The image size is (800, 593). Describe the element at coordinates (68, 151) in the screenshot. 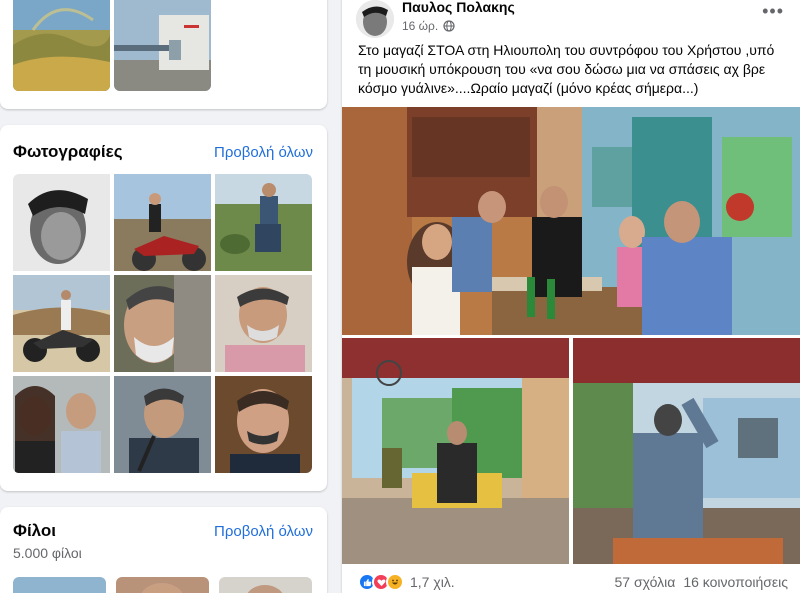

I see `photos-title: Φωτογραφίες` at that location.